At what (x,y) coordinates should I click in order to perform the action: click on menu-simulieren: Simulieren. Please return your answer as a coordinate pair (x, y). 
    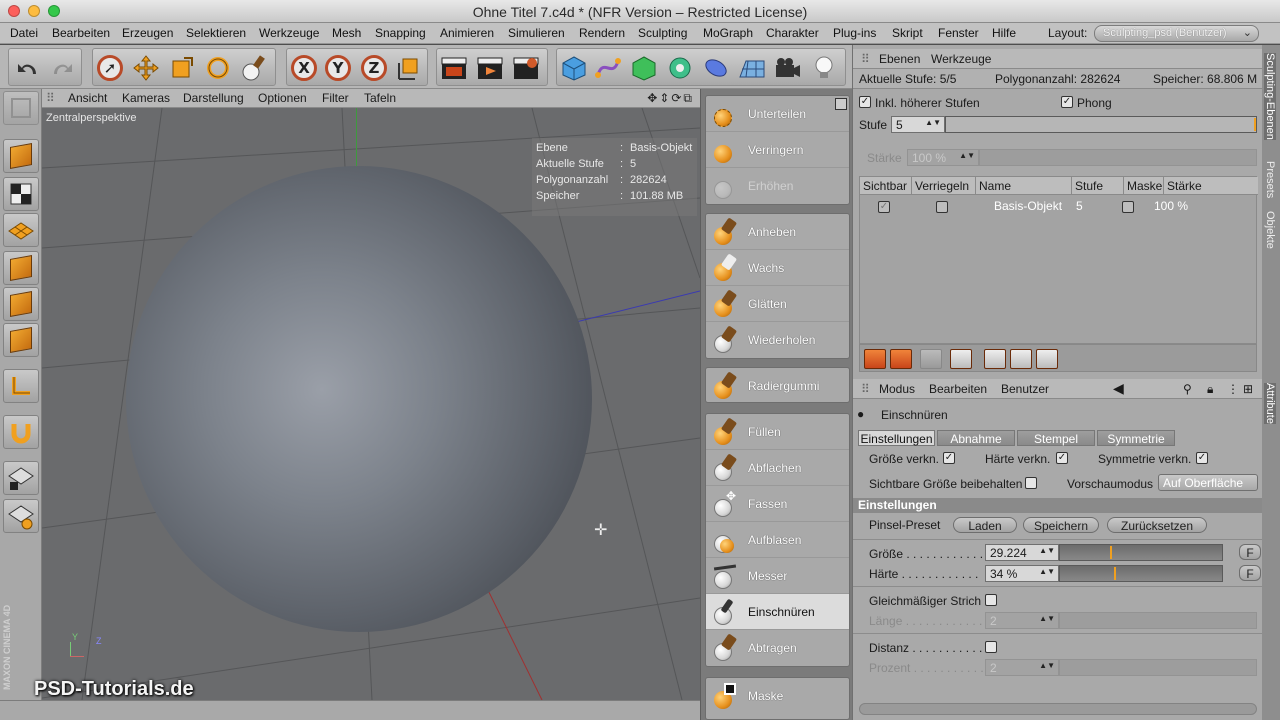
    Looking at the image, I should click on (536, 33).